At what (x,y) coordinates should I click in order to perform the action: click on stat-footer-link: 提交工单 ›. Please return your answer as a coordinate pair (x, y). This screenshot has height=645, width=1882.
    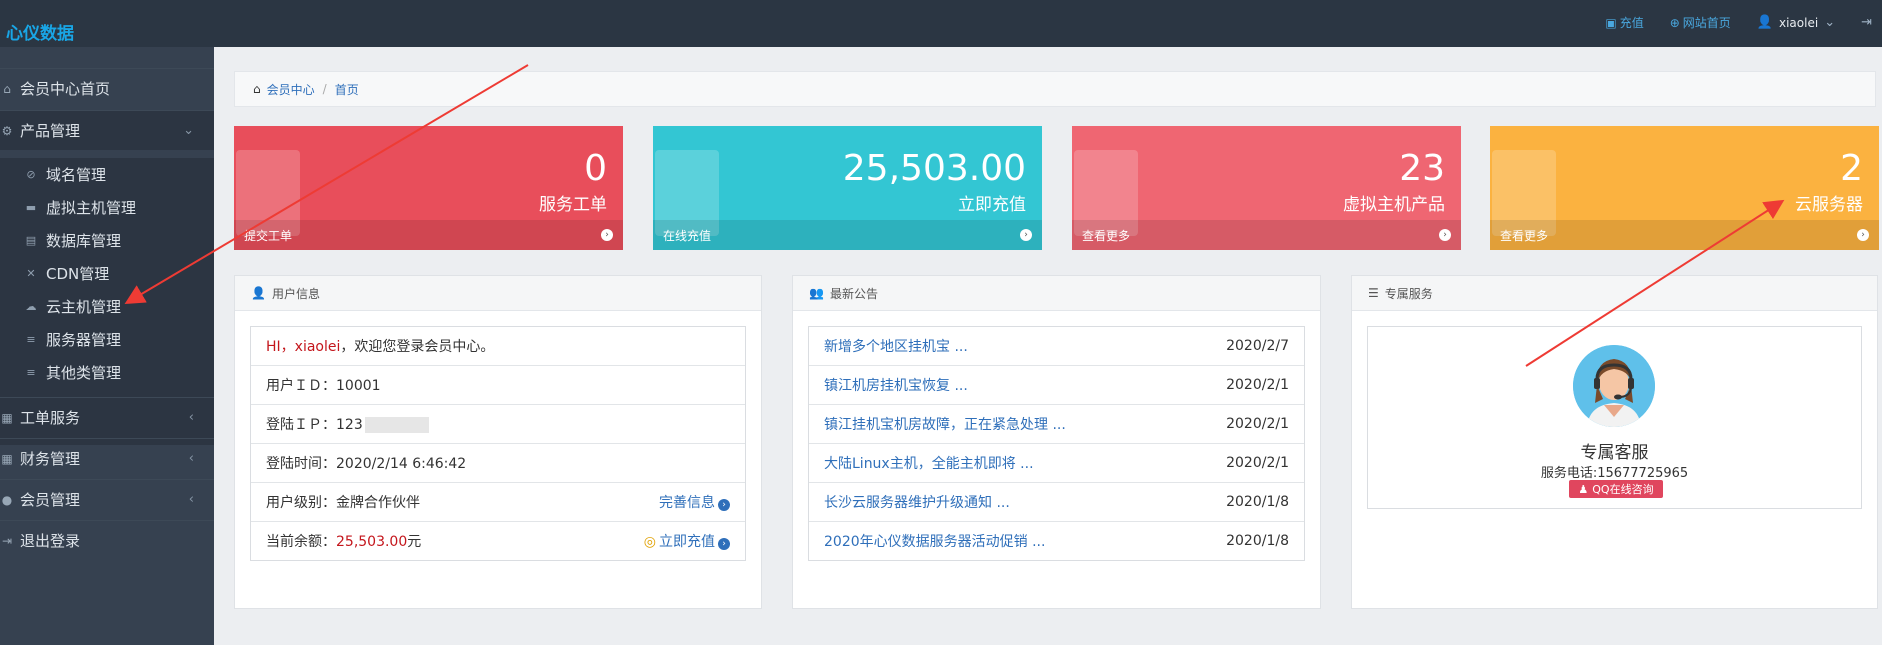
    Looking at the image, I should click on (428, 235).